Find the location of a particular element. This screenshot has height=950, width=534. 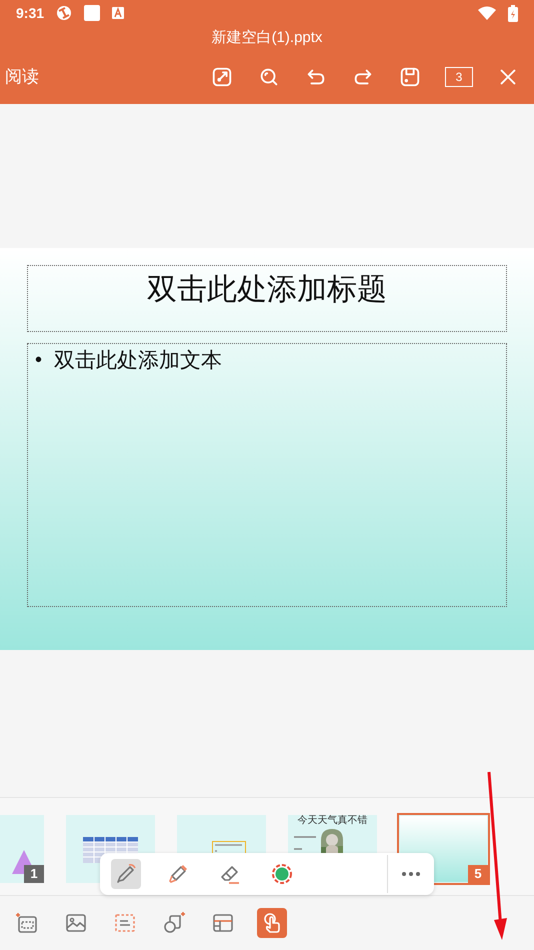

slide-thumbnail: 1 is located at coordinates (22, 849).